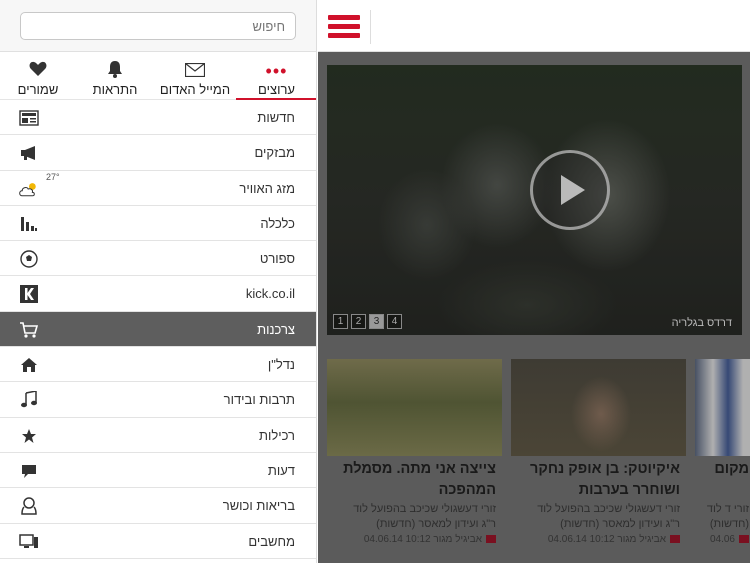 The width and height of the screenshot is (750, 563). Describe the element at coordinates (29, 224) in the screenshot. I see `bar-chart-icon` at that location.